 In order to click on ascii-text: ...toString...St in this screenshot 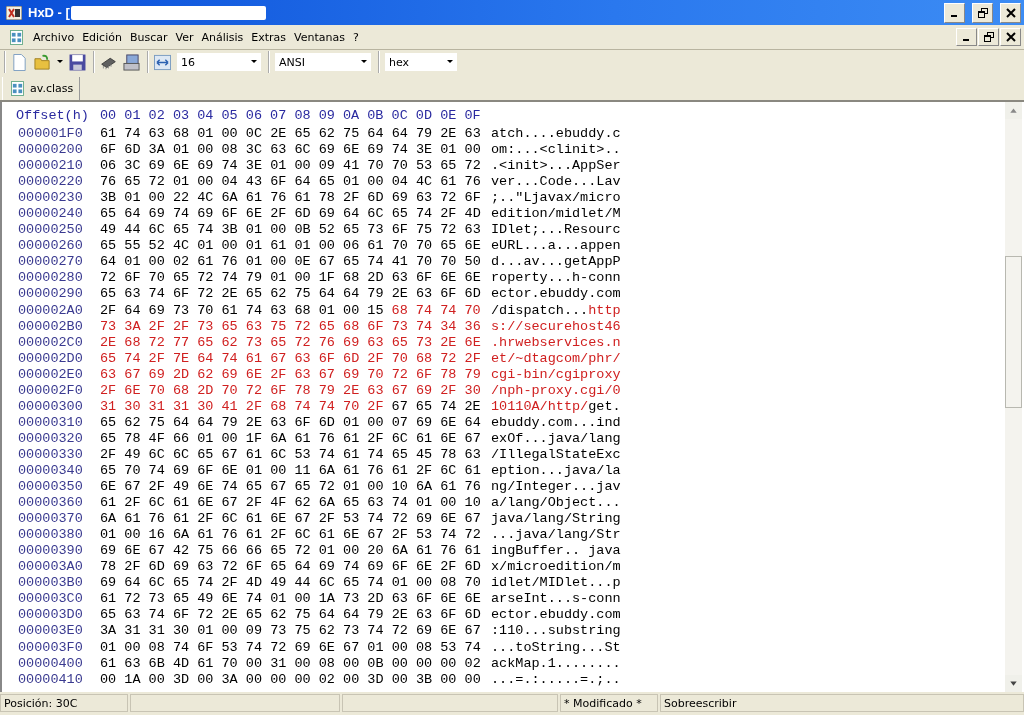, I will do `click(556, 647)`.